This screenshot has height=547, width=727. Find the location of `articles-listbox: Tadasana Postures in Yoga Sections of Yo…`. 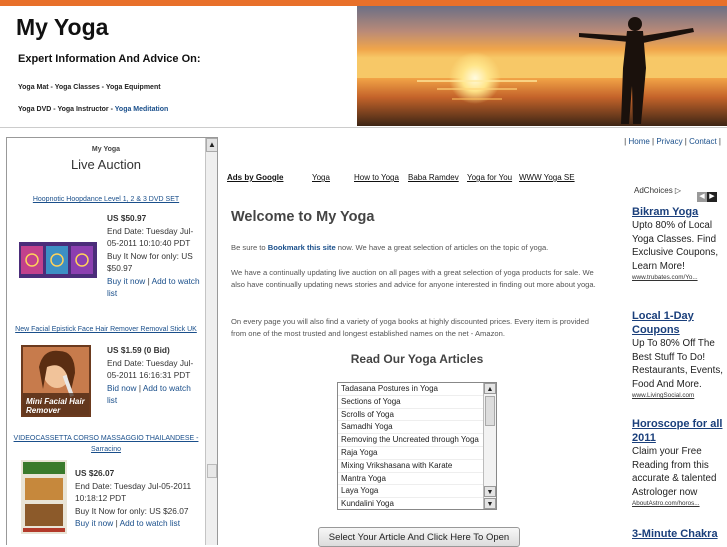

articles-listbox: Tadasana Postures in Yoga Sections of Yo… is located at coordinates (417, 446).